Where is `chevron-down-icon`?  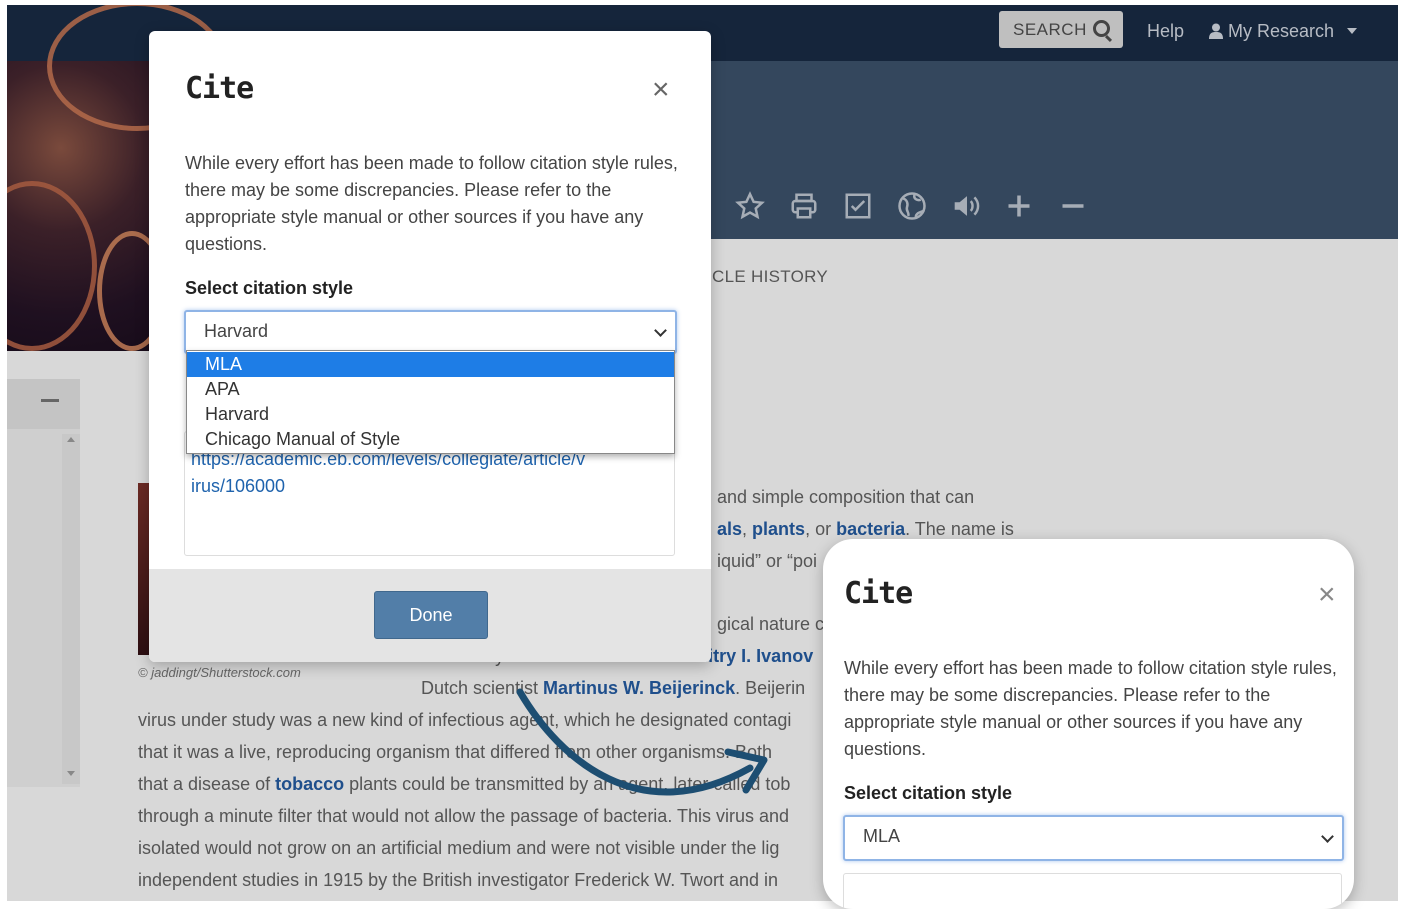 chevron-down-icon is located at coordinates (1327, 836).